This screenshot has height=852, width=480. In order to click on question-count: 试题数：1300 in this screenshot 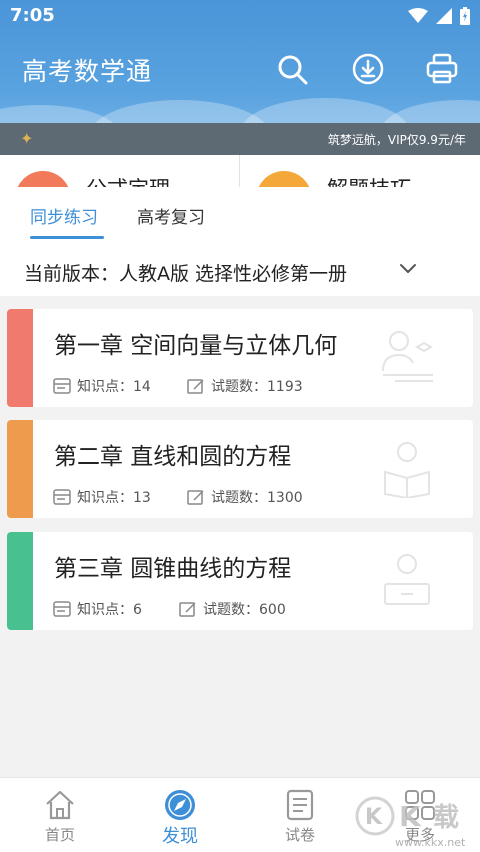, I will do `click(245, 497)`.